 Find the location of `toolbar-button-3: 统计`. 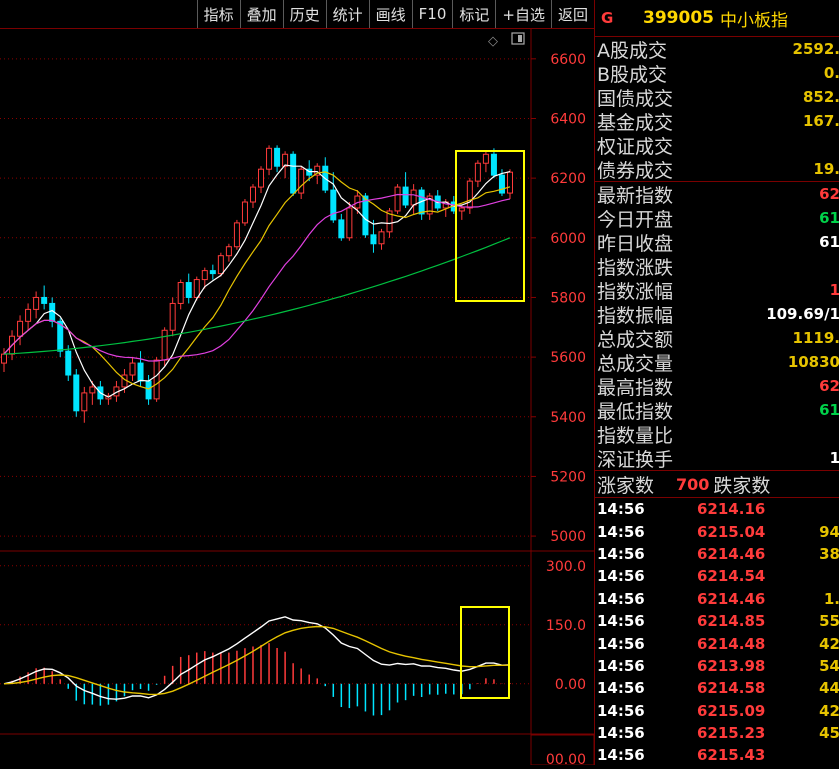

toolbar-button-3: 统计 is located at coordinates (347, 14).